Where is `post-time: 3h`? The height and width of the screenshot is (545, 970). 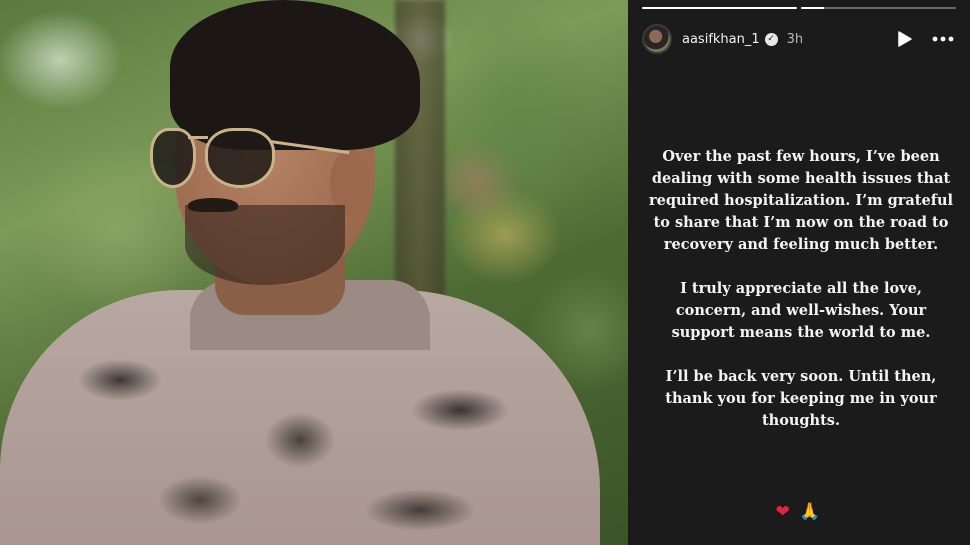
post-time: 3h is located at coordinates (795, 39).